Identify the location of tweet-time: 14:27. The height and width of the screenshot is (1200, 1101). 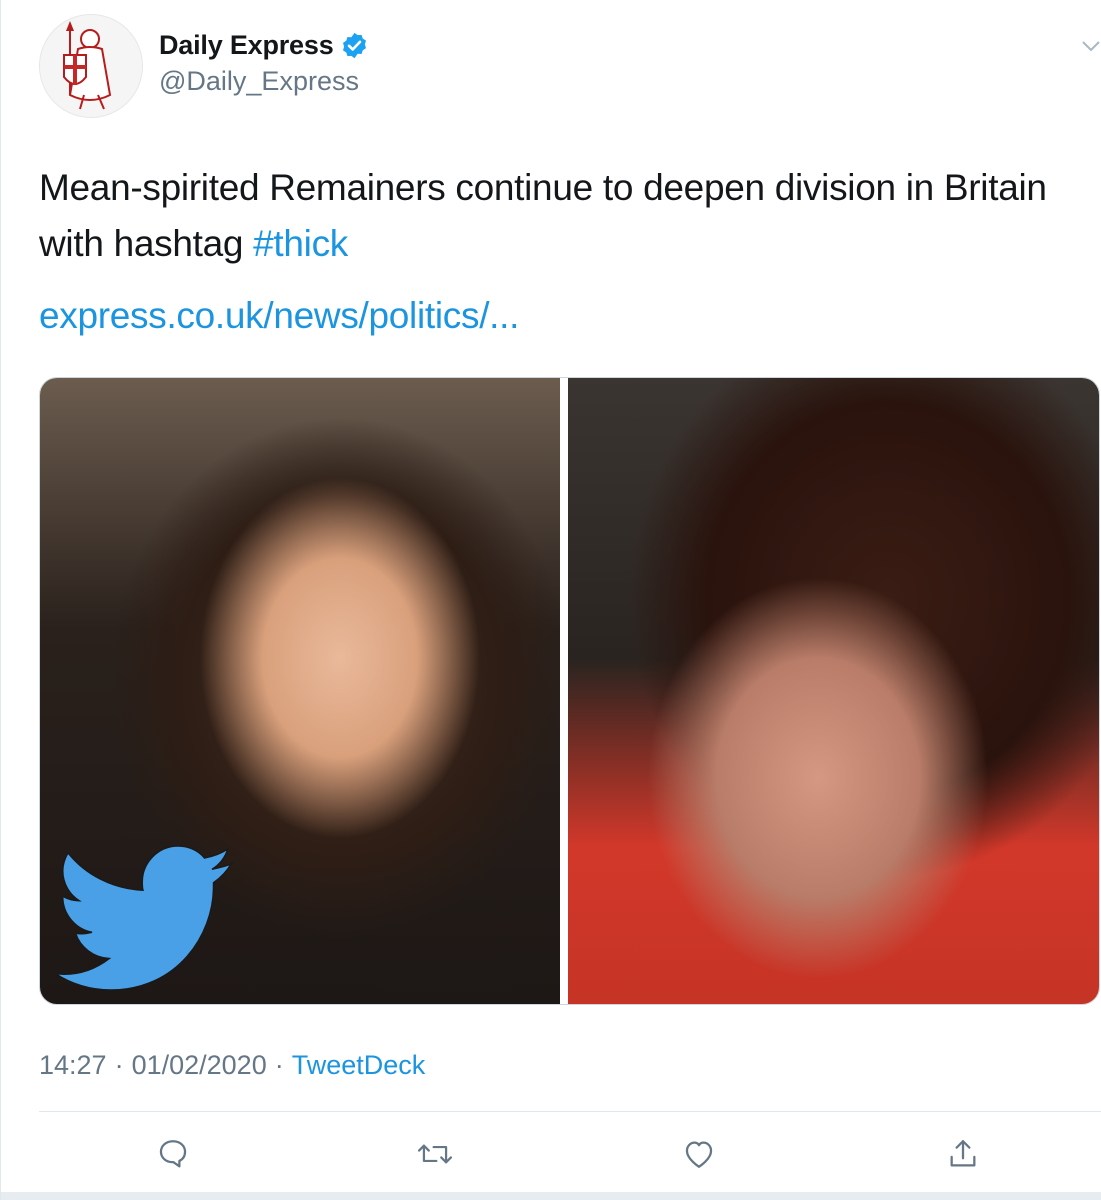
(73, 1065).